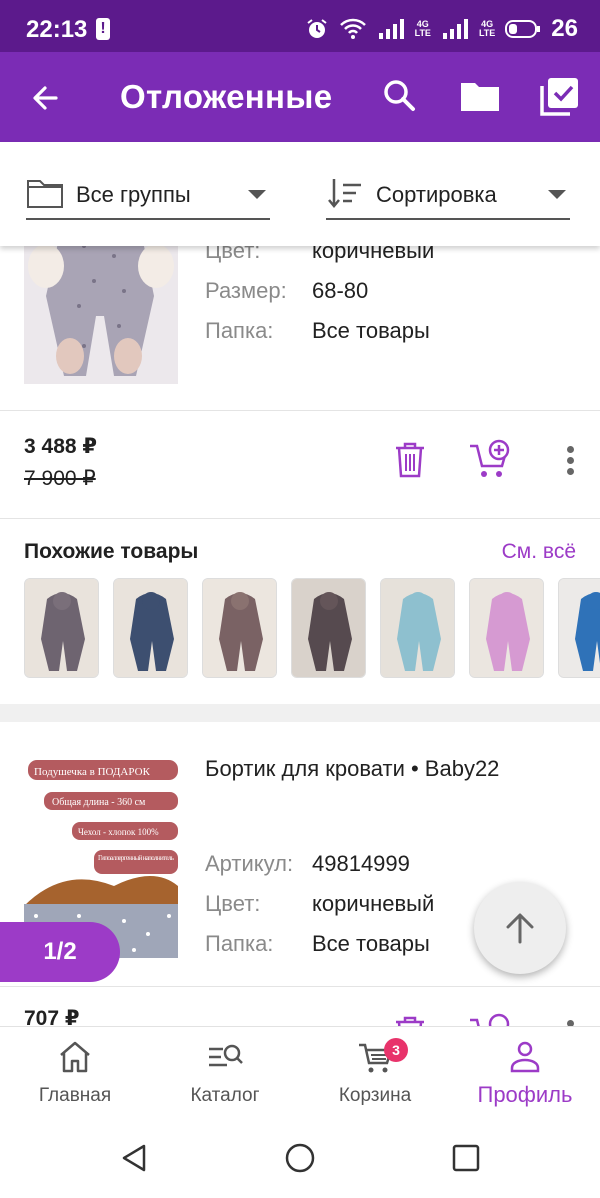 Image resolution: width=600 pixels, height=1198 pixels. Describe the element at coordinates (539, 552) in the screenshot. I see `see-all-link: См. всё` at that location.